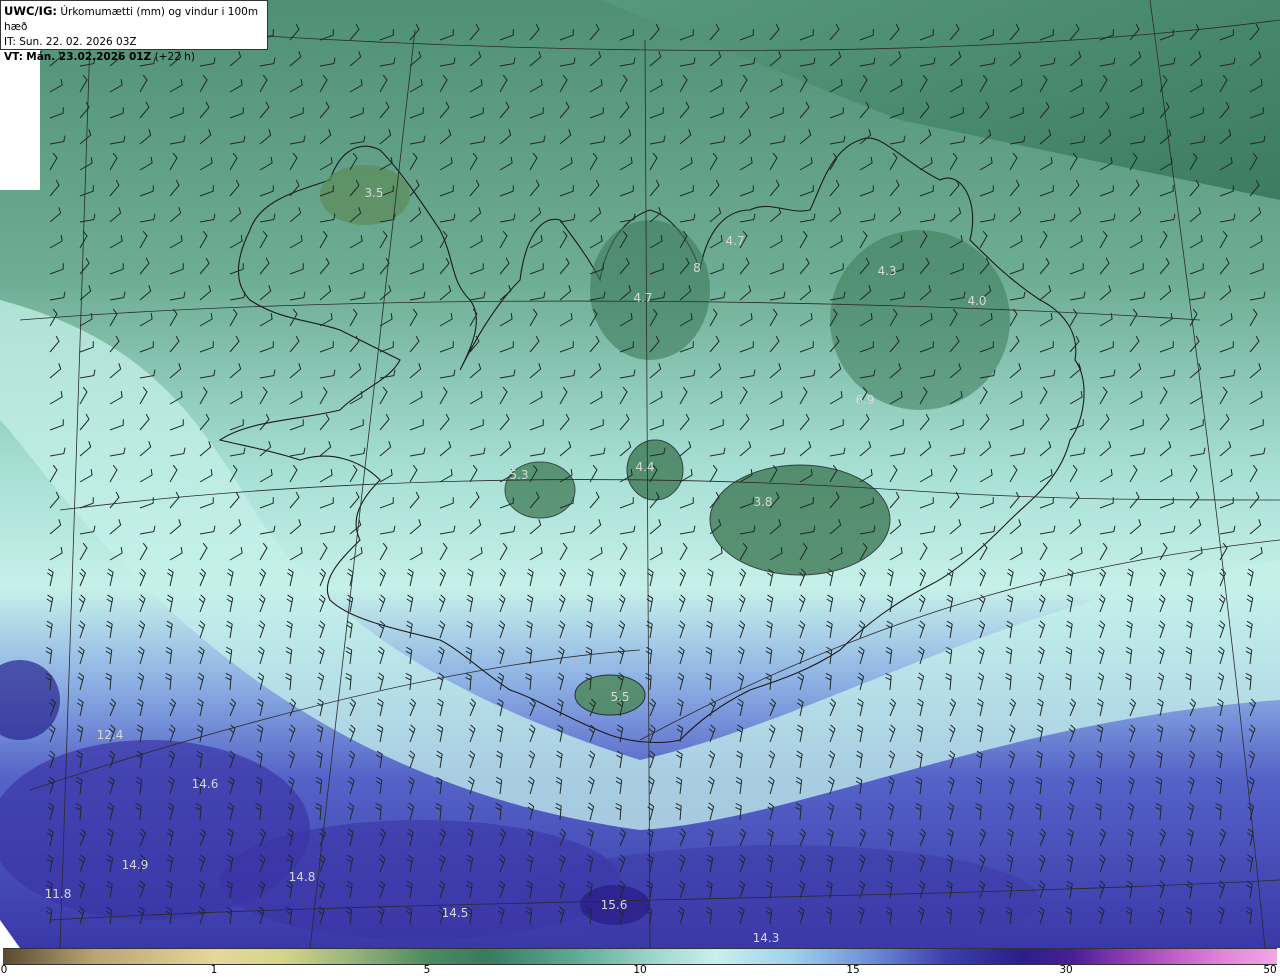 The width and height of the screenshot is (1280, 978). I want to click on lead-time: (+22 h), so click(174, 57).